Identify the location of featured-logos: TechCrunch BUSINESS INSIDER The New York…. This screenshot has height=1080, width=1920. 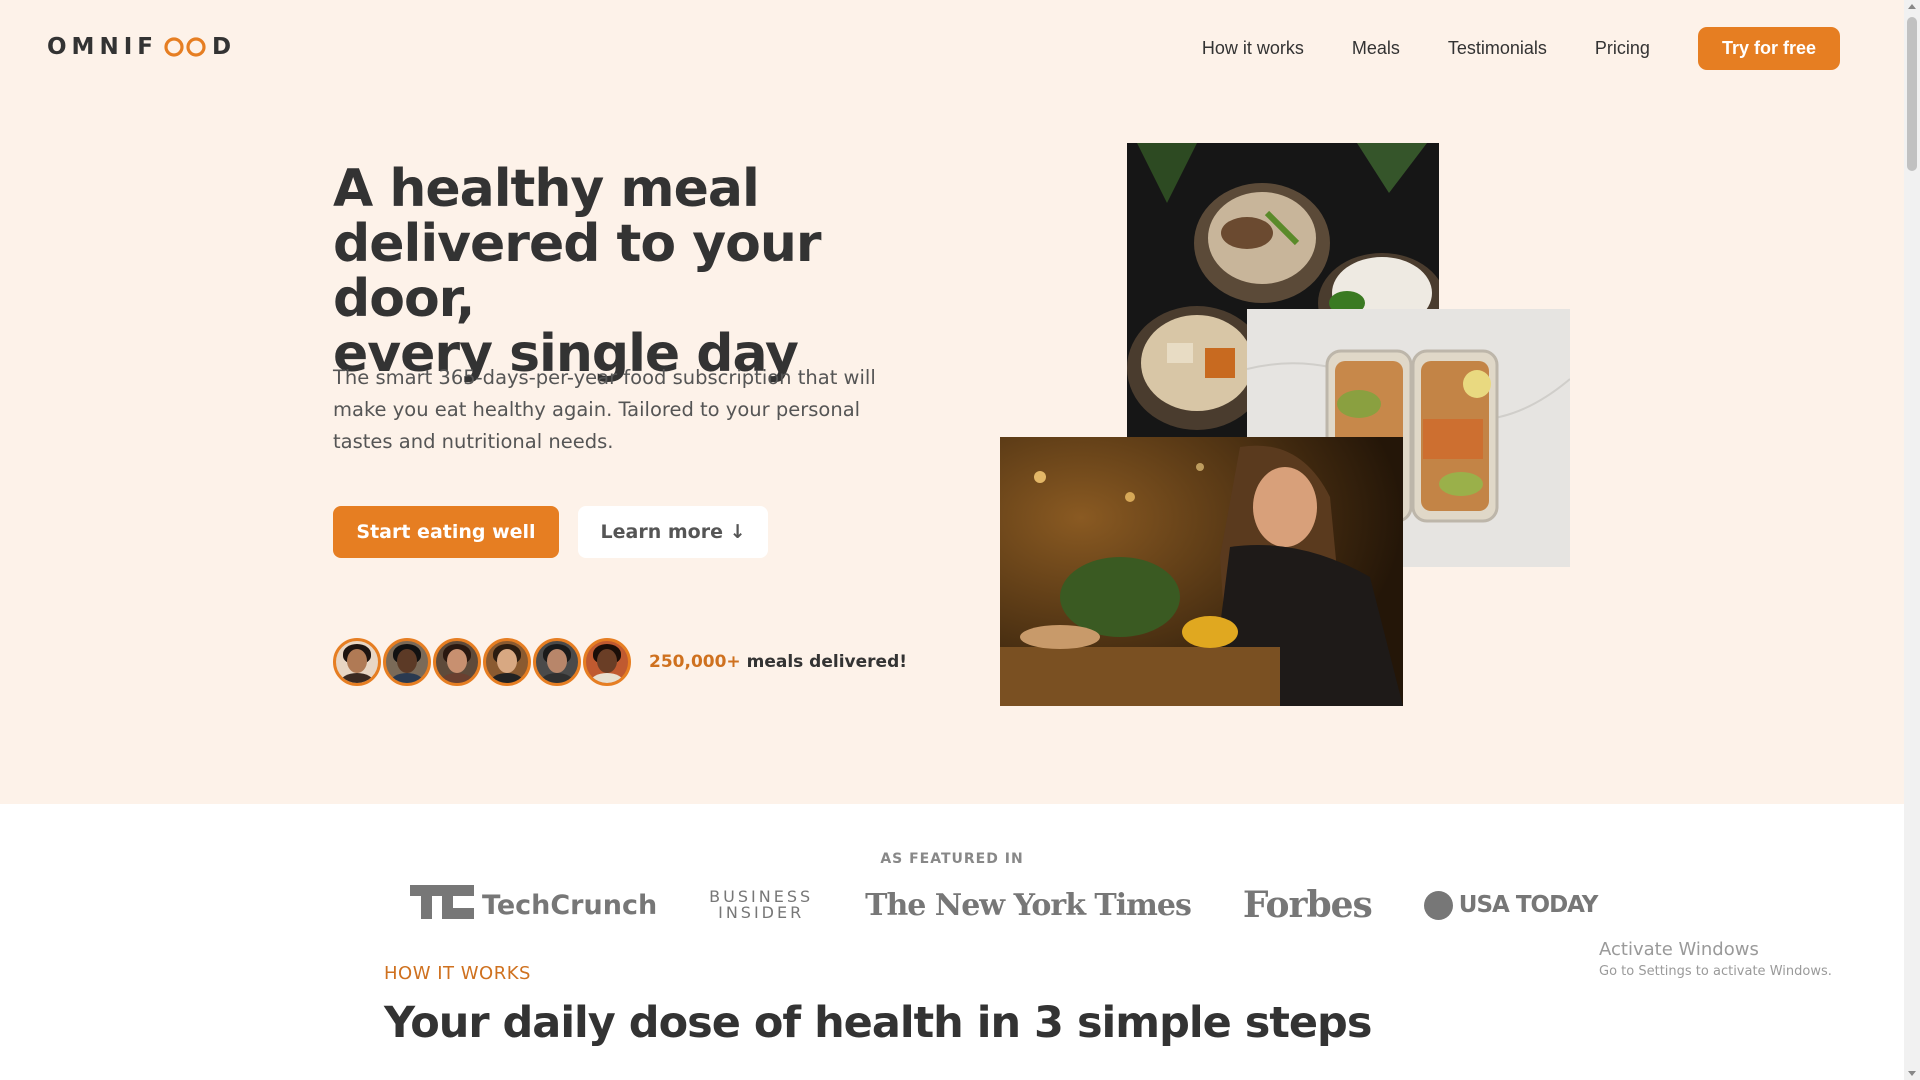
(1004, 905).